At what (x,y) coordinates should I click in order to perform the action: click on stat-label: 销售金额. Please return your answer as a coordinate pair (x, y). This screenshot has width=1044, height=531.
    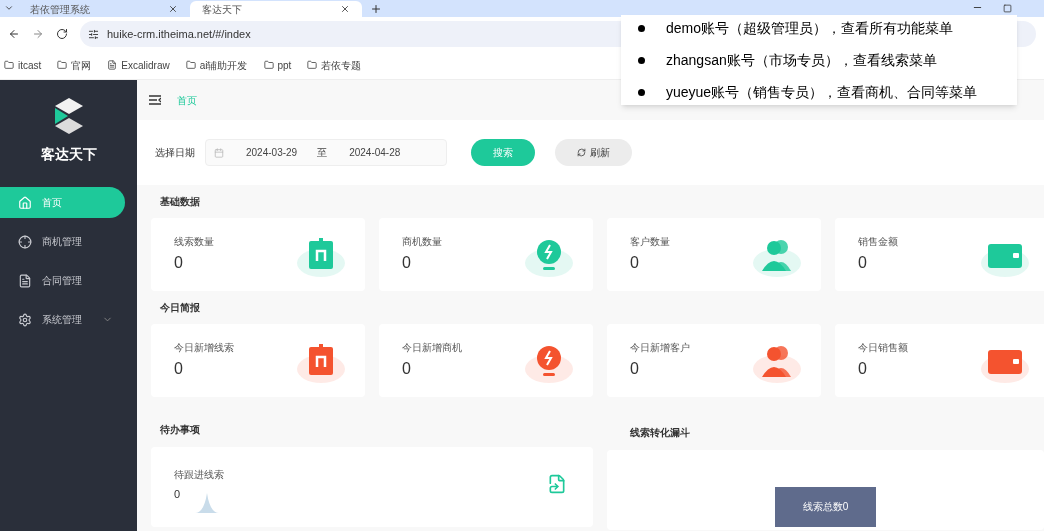
    Looking at the image, I should click on (878, 242).